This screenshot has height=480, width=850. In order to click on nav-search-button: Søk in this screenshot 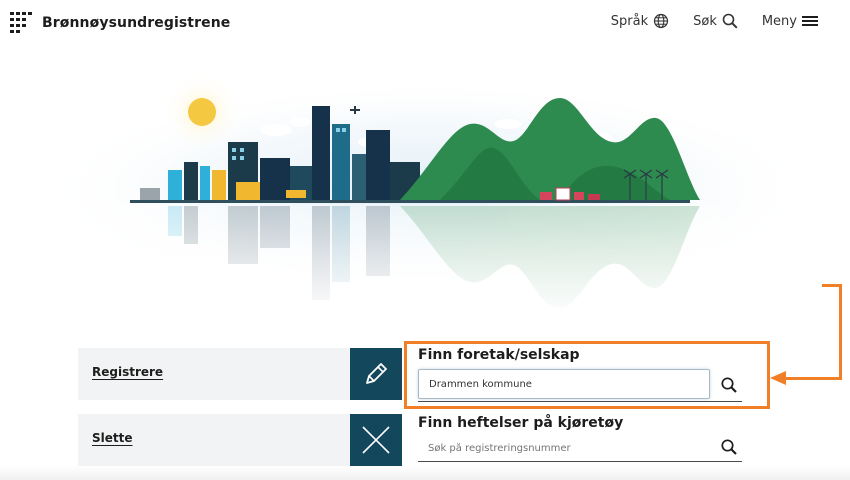, I will do `click(715, 21)`.